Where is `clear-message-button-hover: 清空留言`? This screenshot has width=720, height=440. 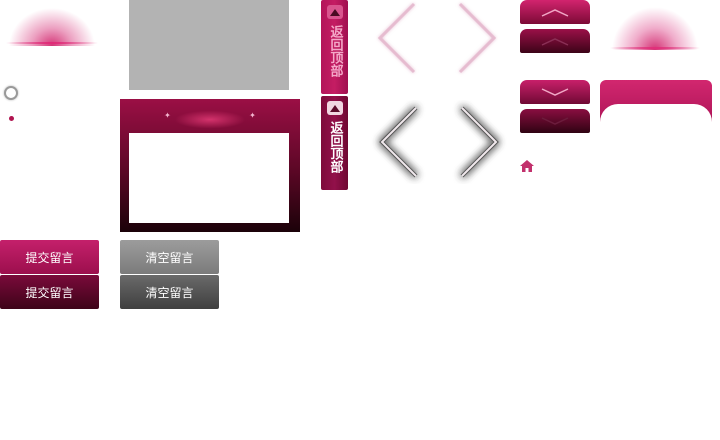 clear-message-button-hover: 清空留言 is located at coordinates (169, 292).